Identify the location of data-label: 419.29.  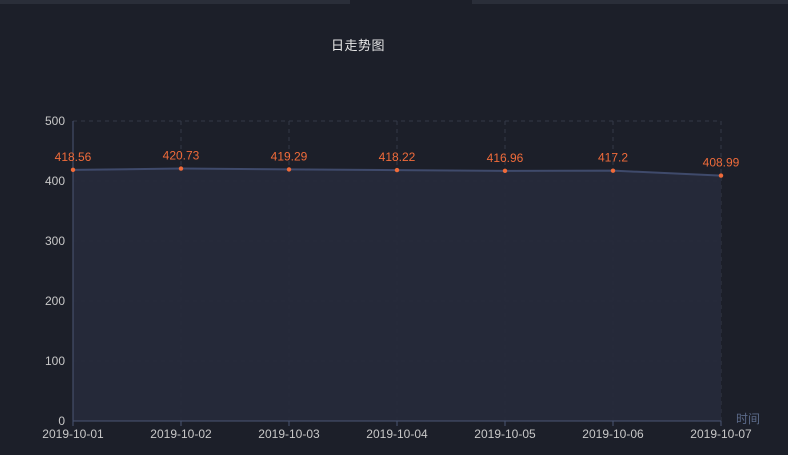
(289, 156).